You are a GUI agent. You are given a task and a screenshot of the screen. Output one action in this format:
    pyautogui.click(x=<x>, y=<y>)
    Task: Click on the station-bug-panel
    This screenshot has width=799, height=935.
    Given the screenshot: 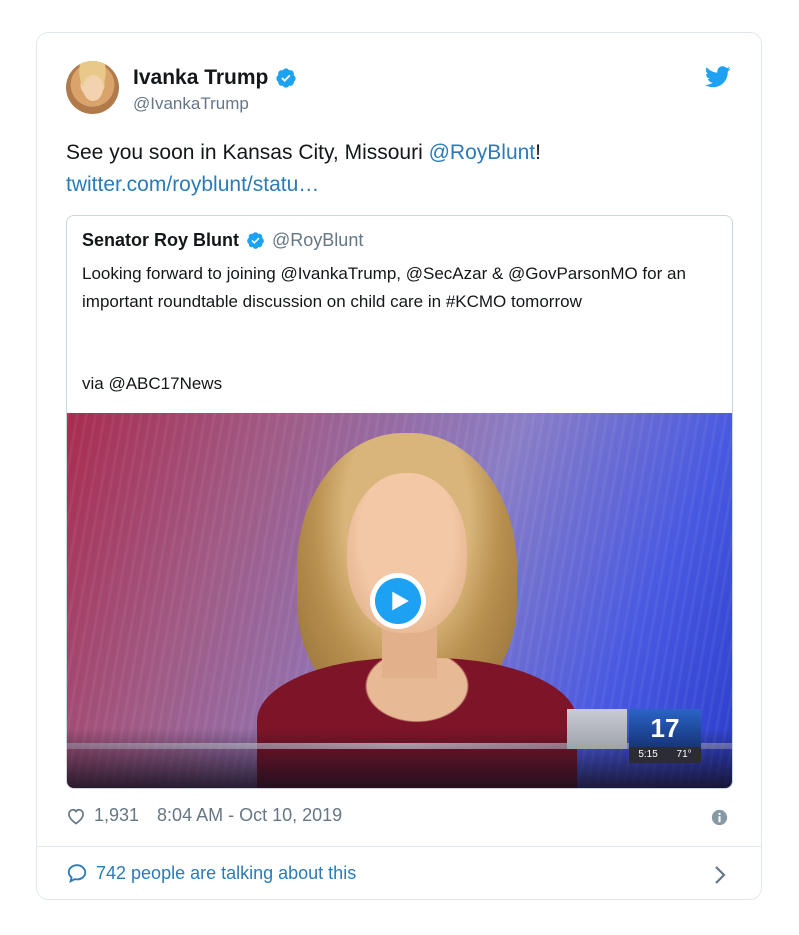 What is the action you would take?
    pyautogui.click(x=597, y=729)
    